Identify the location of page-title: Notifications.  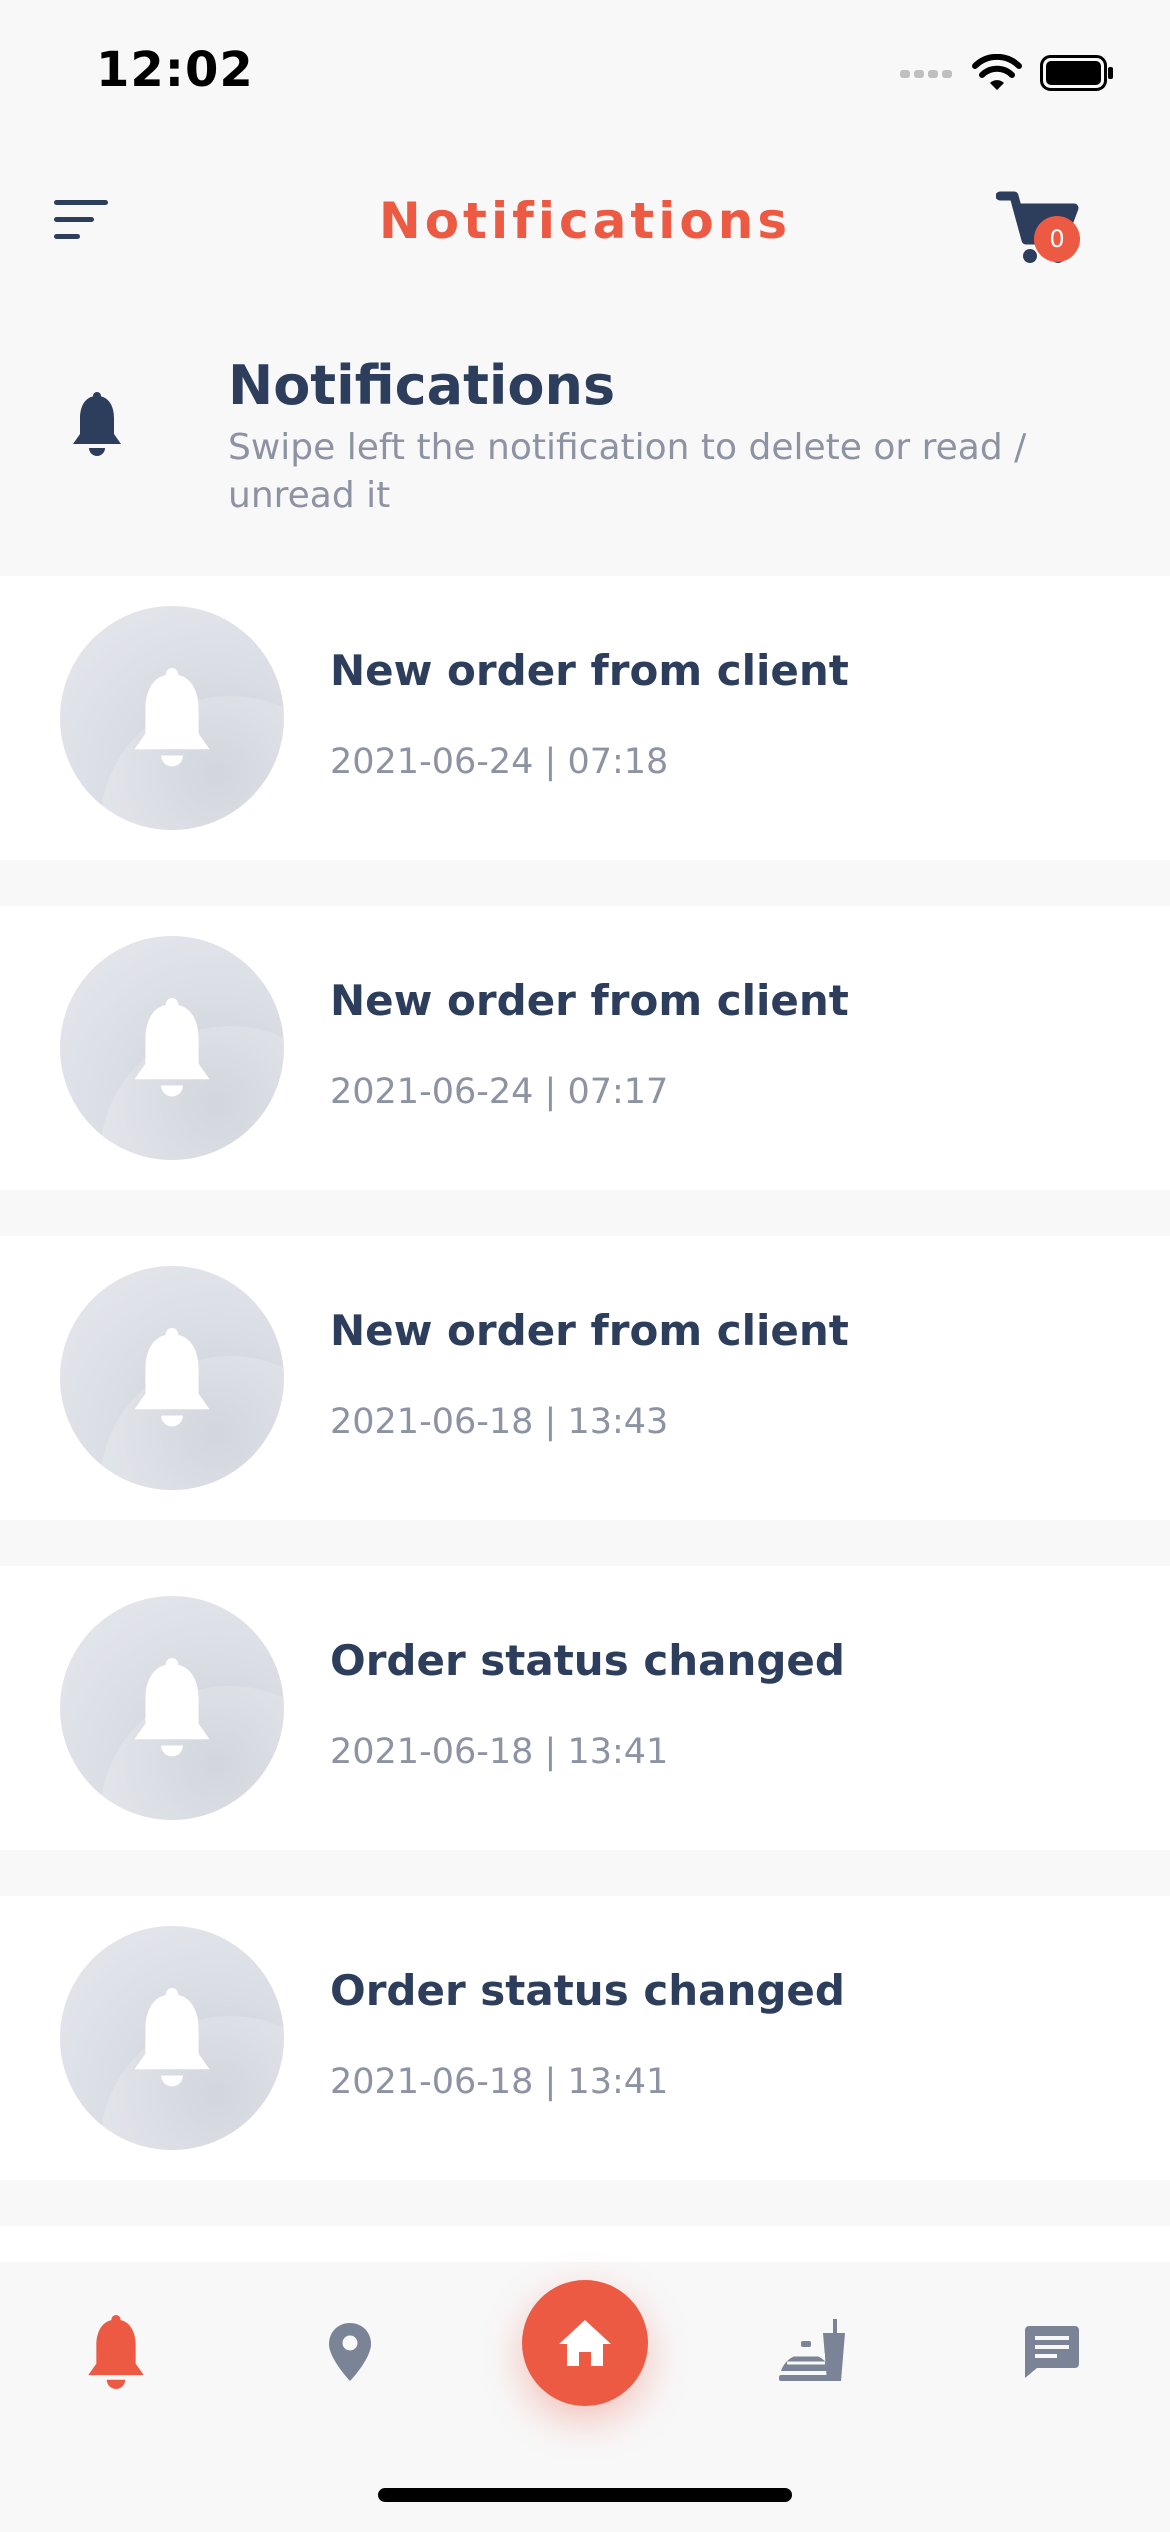
(585, 221).